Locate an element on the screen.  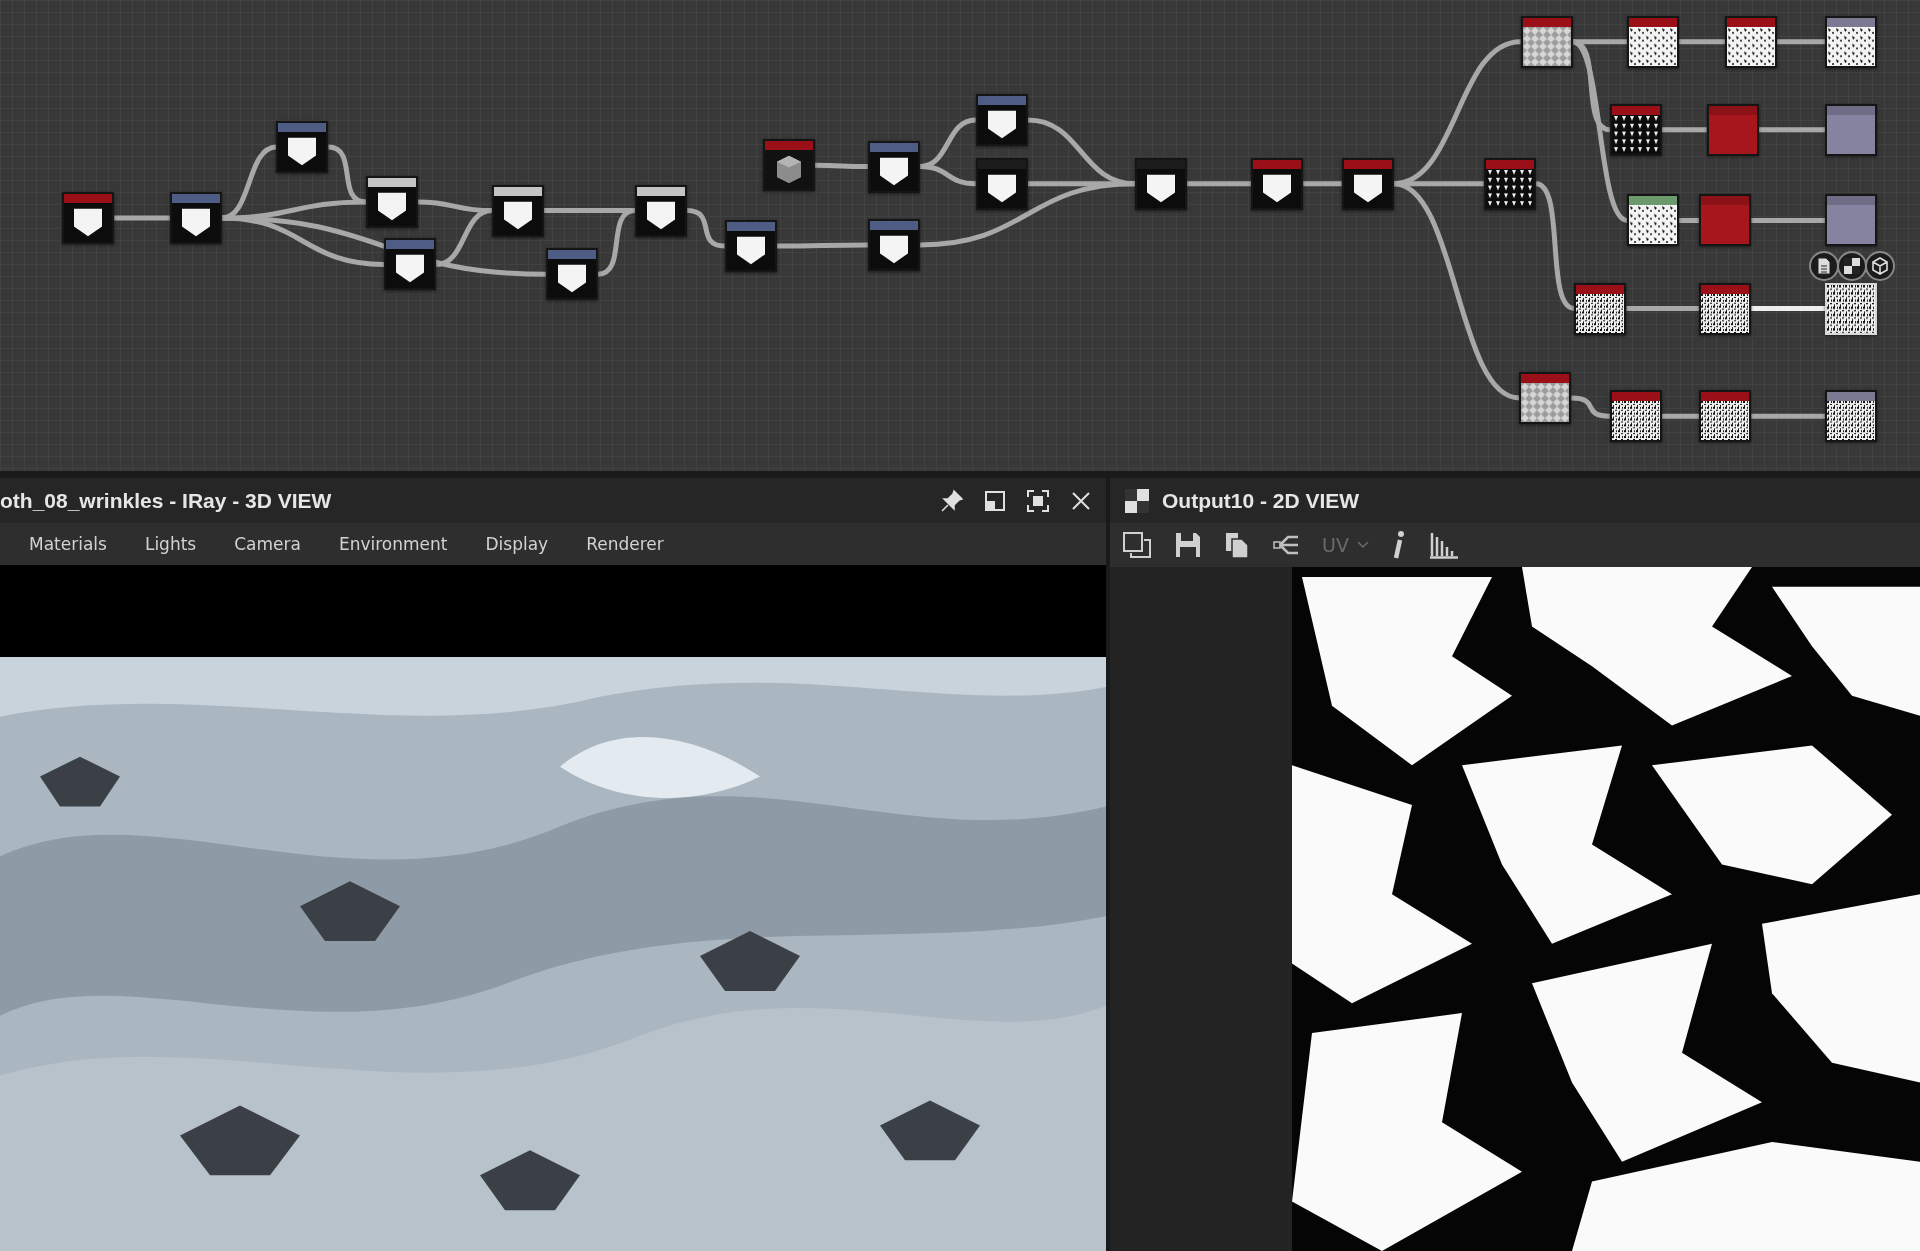
maximize-icon is located at coordinates (1038, 500).